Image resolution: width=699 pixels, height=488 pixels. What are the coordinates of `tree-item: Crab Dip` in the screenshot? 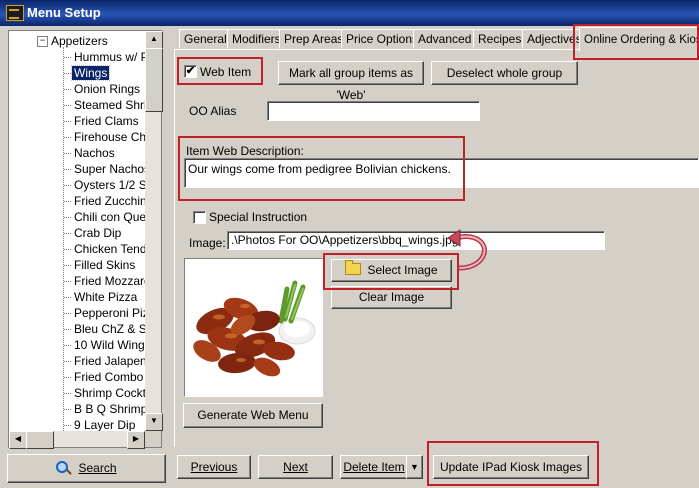 It's located at (77, 233).